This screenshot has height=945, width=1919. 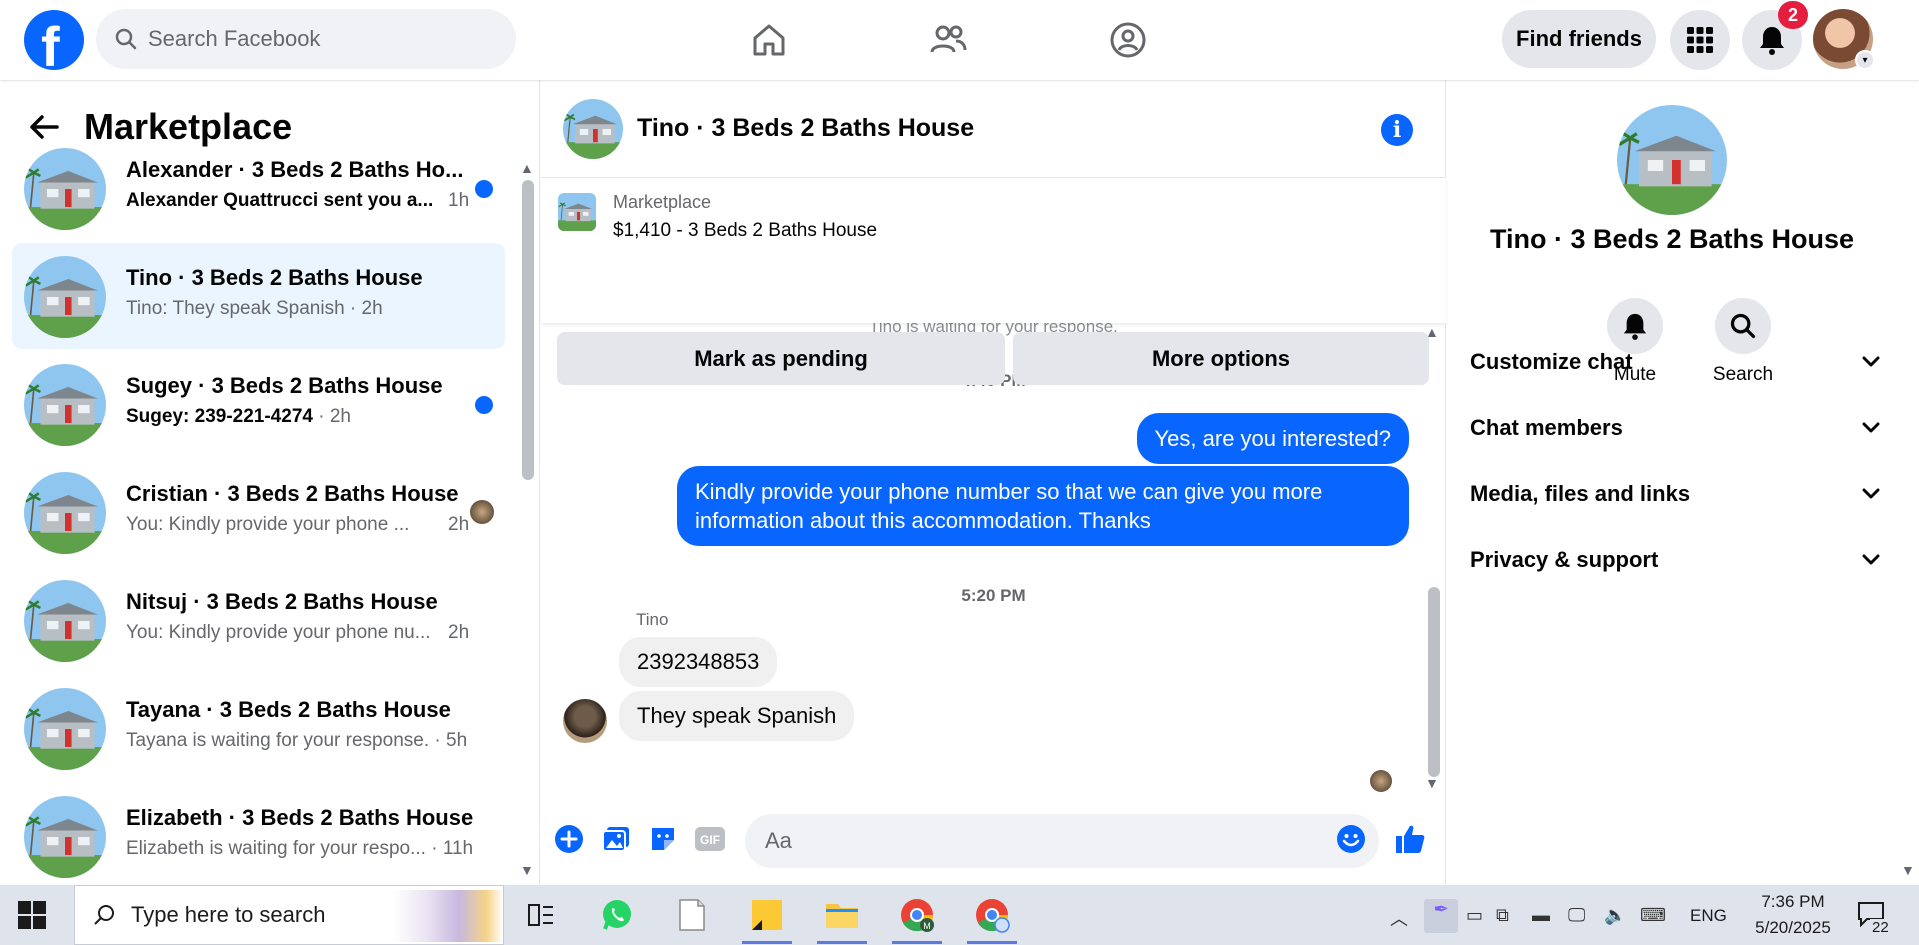 I want to click on file-explorer-icon, so click(x=842, y=915).